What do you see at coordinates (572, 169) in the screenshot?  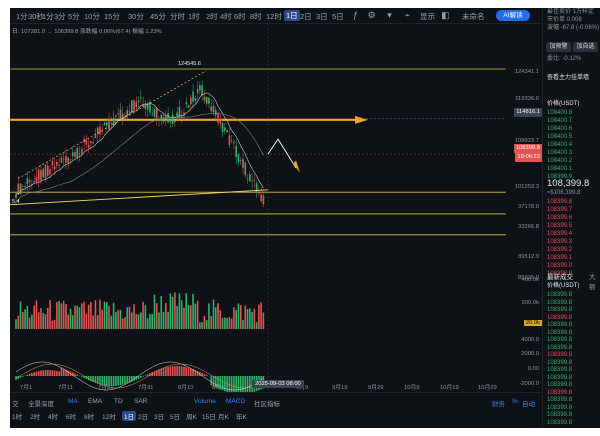 I see `ask-row: 108400.1` at bounding box center [572, 169].